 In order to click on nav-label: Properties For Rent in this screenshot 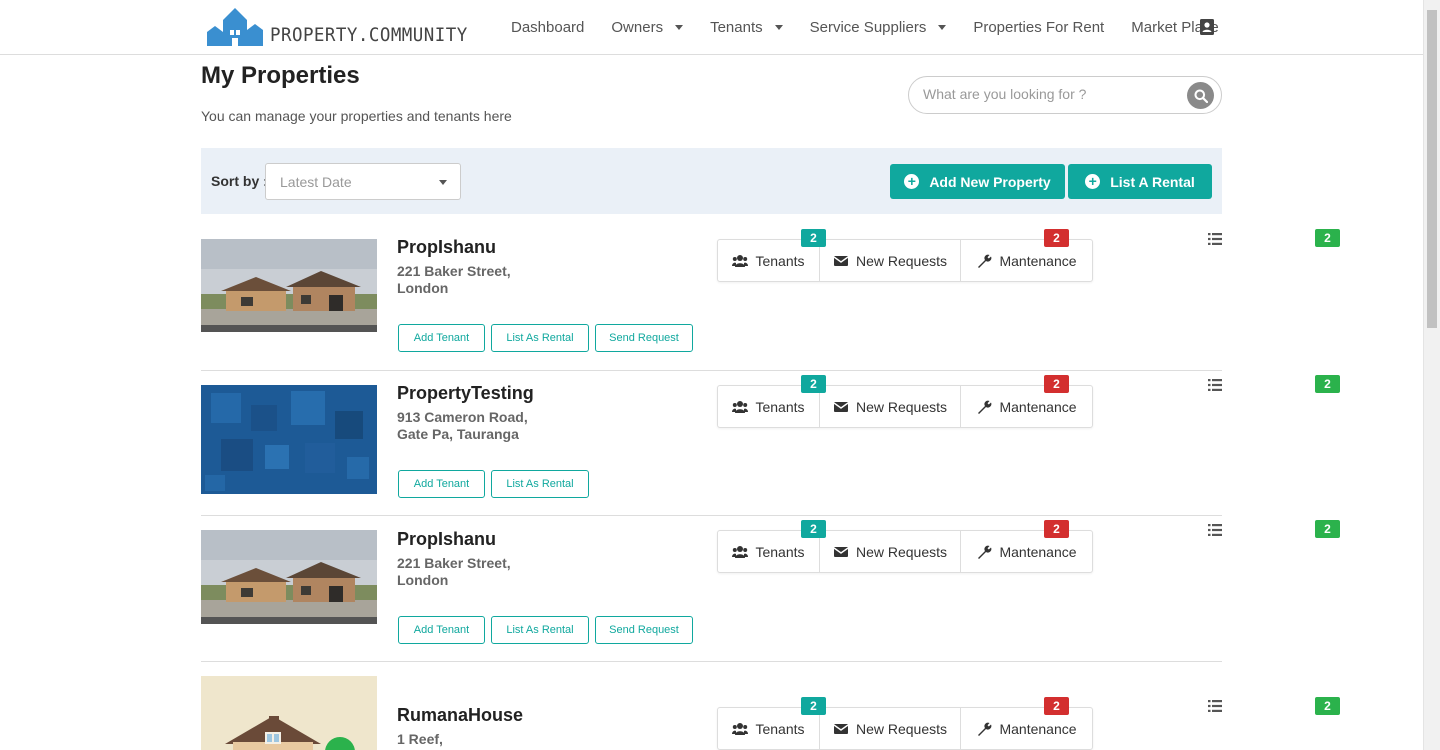, I will do `click(1039, 27)`.